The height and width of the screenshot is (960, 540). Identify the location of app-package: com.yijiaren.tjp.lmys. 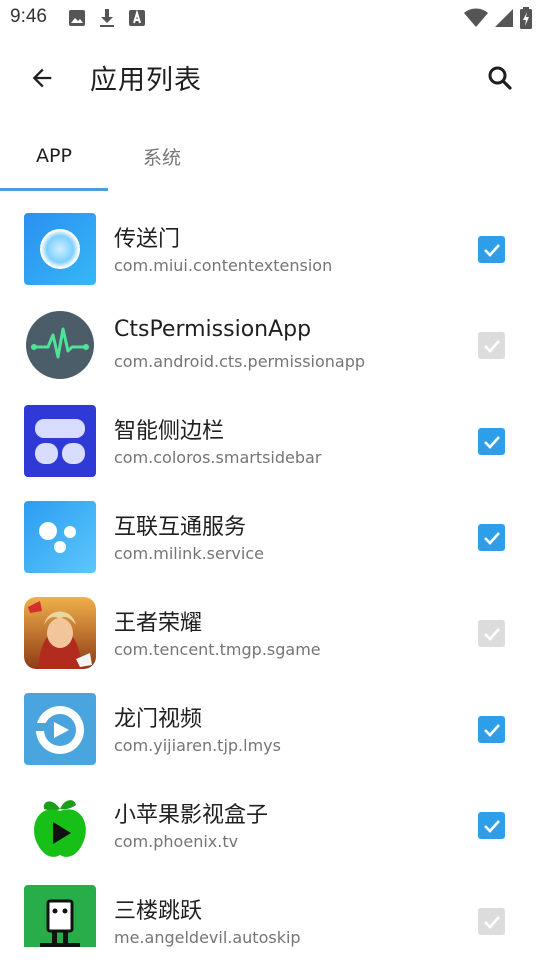
(197, 745).